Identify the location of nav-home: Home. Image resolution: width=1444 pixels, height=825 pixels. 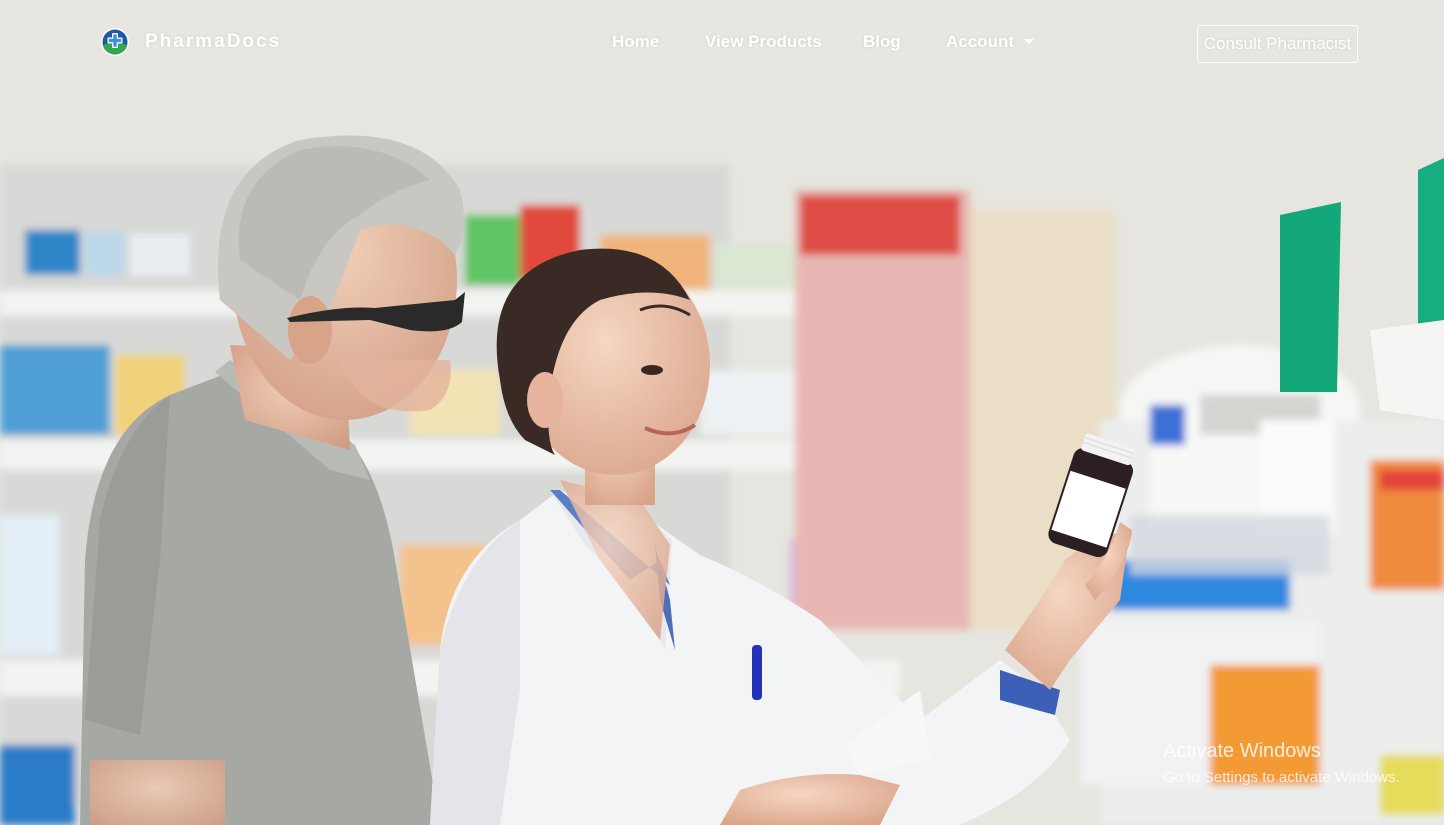
(635, 42).